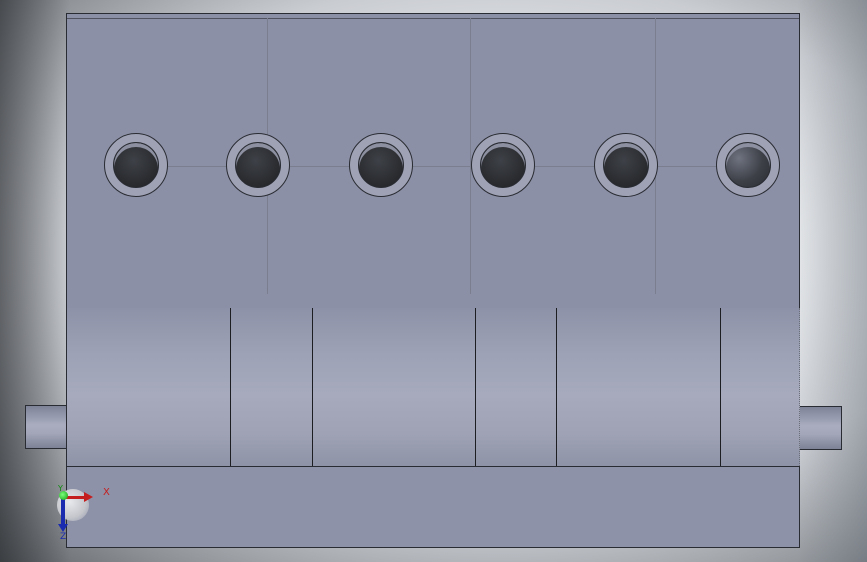  Describe the element at coordinates (46, 427) in the screenshot. I see `shaft-stub-left` at that location.